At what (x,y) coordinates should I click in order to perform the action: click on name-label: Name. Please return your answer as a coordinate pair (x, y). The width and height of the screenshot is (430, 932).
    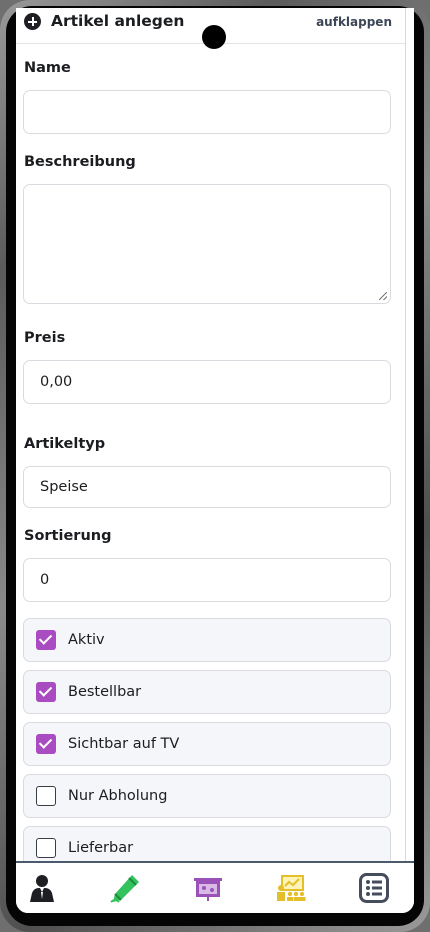
    Looking at the image, I should click on (47, 68).